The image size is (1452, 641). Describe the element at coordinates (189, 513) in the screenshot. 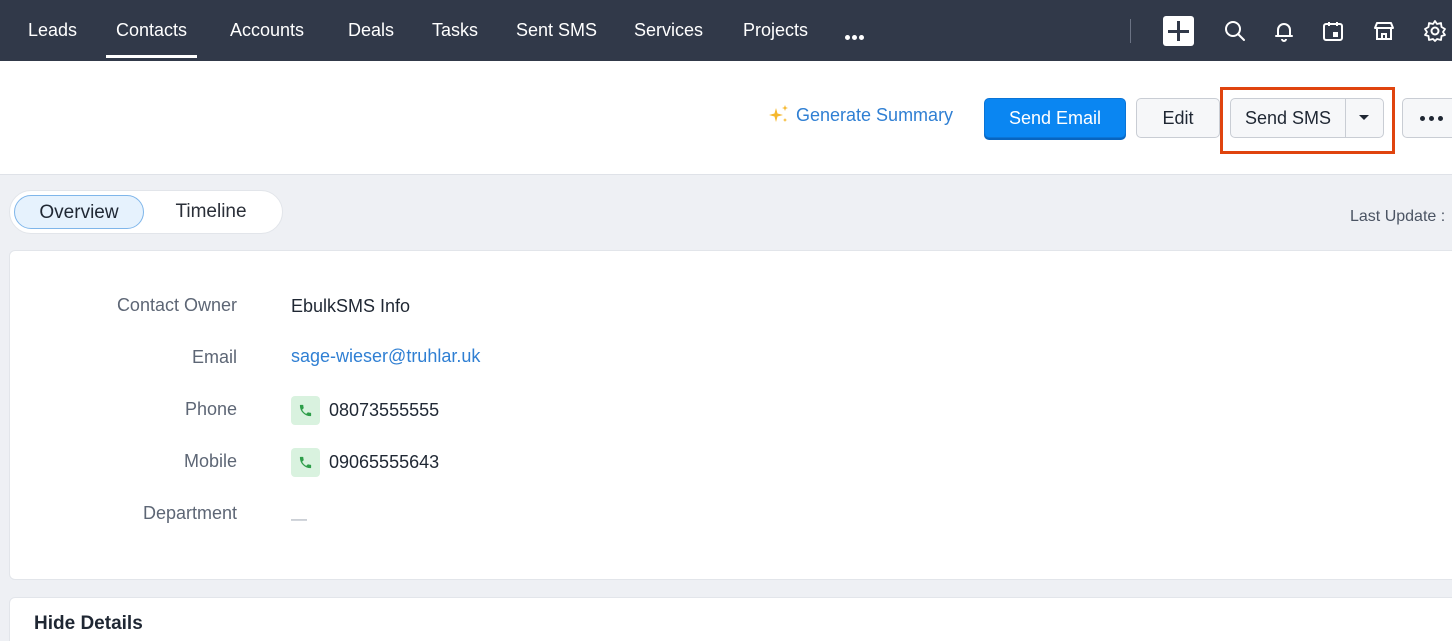

I see `department-label: Department` at that location.